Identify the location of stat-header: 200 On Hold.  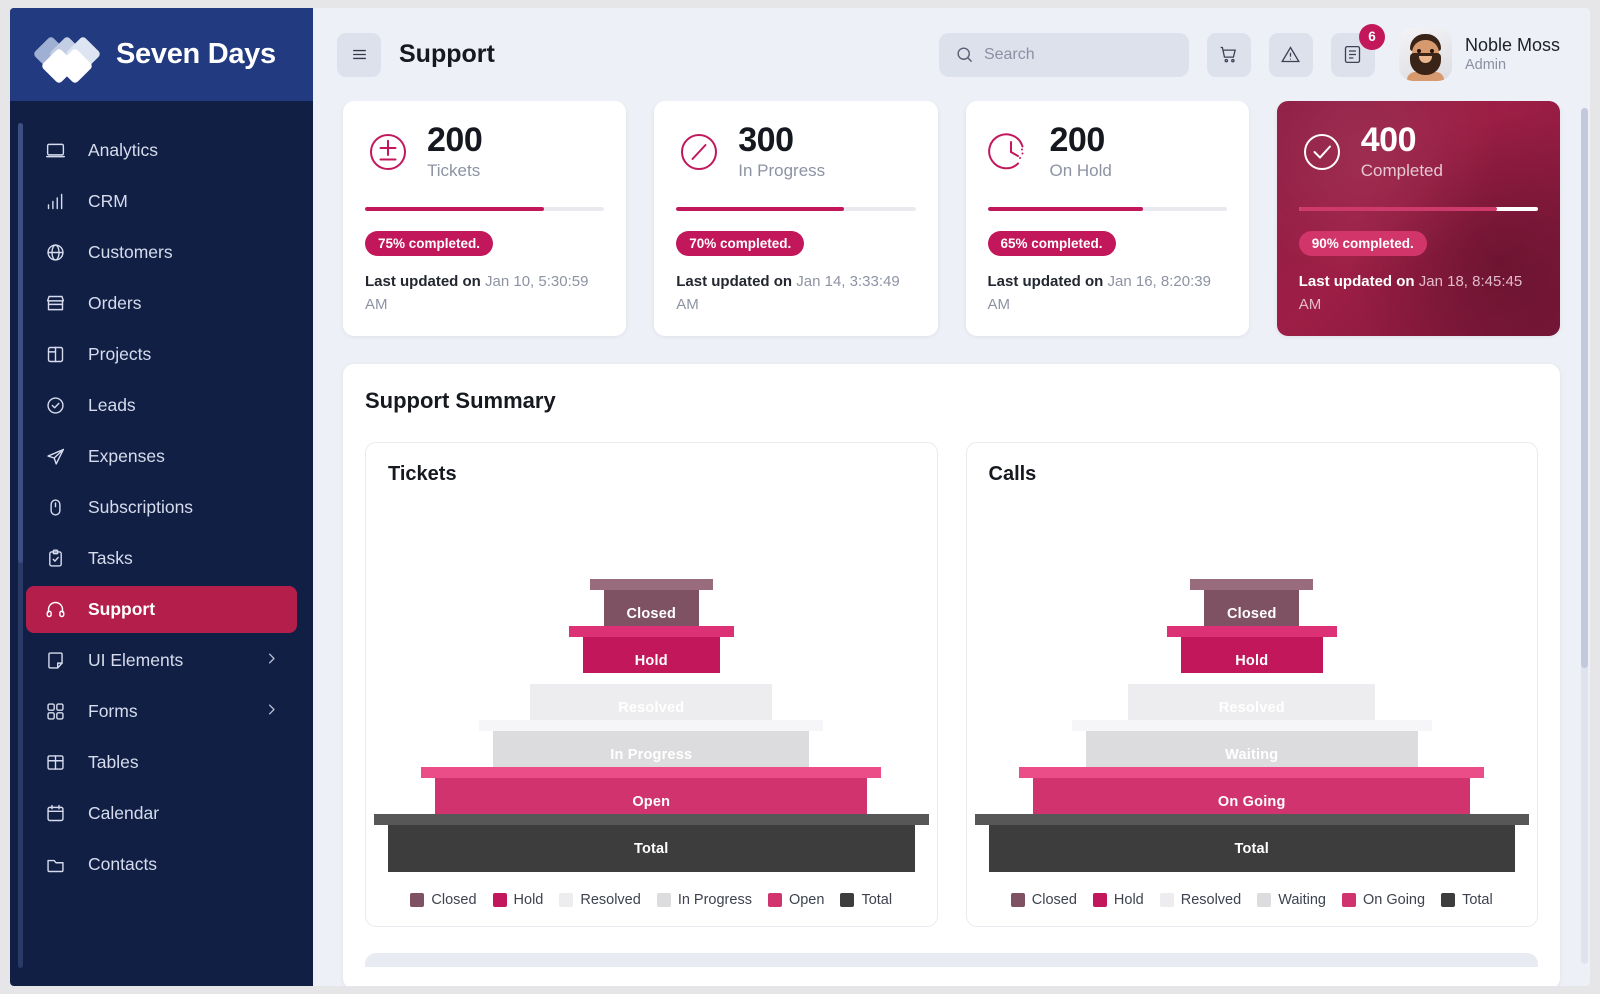
(1107, 151).